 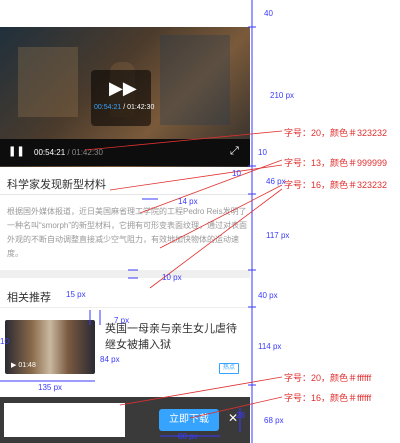 What do you see at coordinates (278, 235) in the screenshot?
I see `dim-label: 117 px` at bounding box center [278, 235].